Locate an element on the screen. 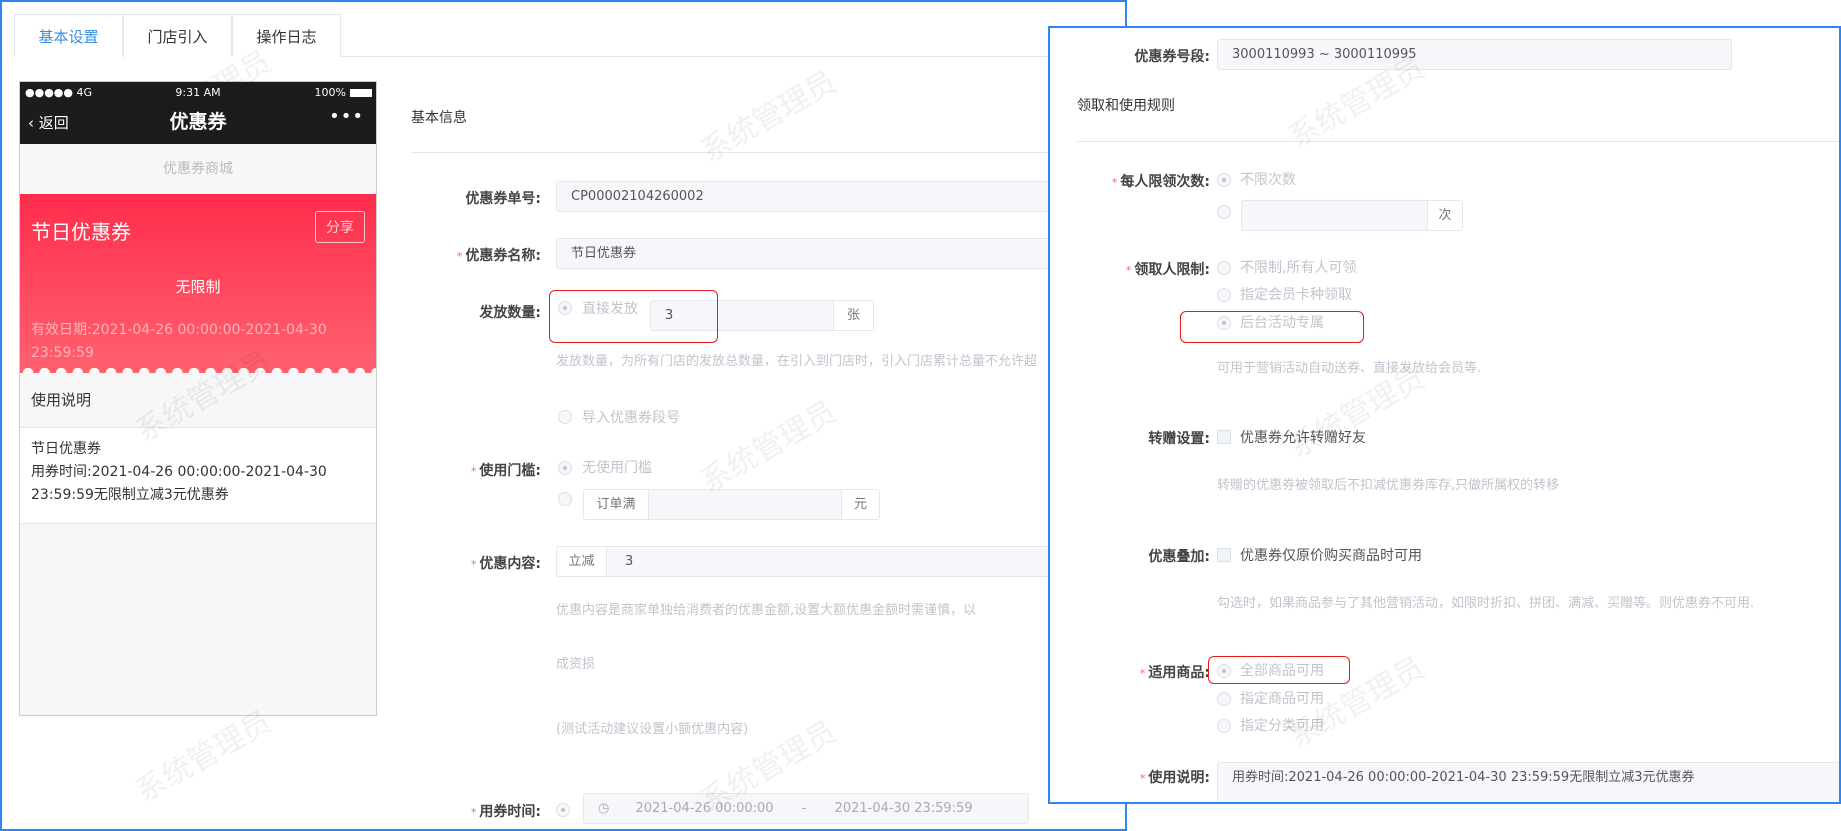 The image size is (1841, 831). threshold-label: * 使用门槛: is located at coordinates (505, 471).